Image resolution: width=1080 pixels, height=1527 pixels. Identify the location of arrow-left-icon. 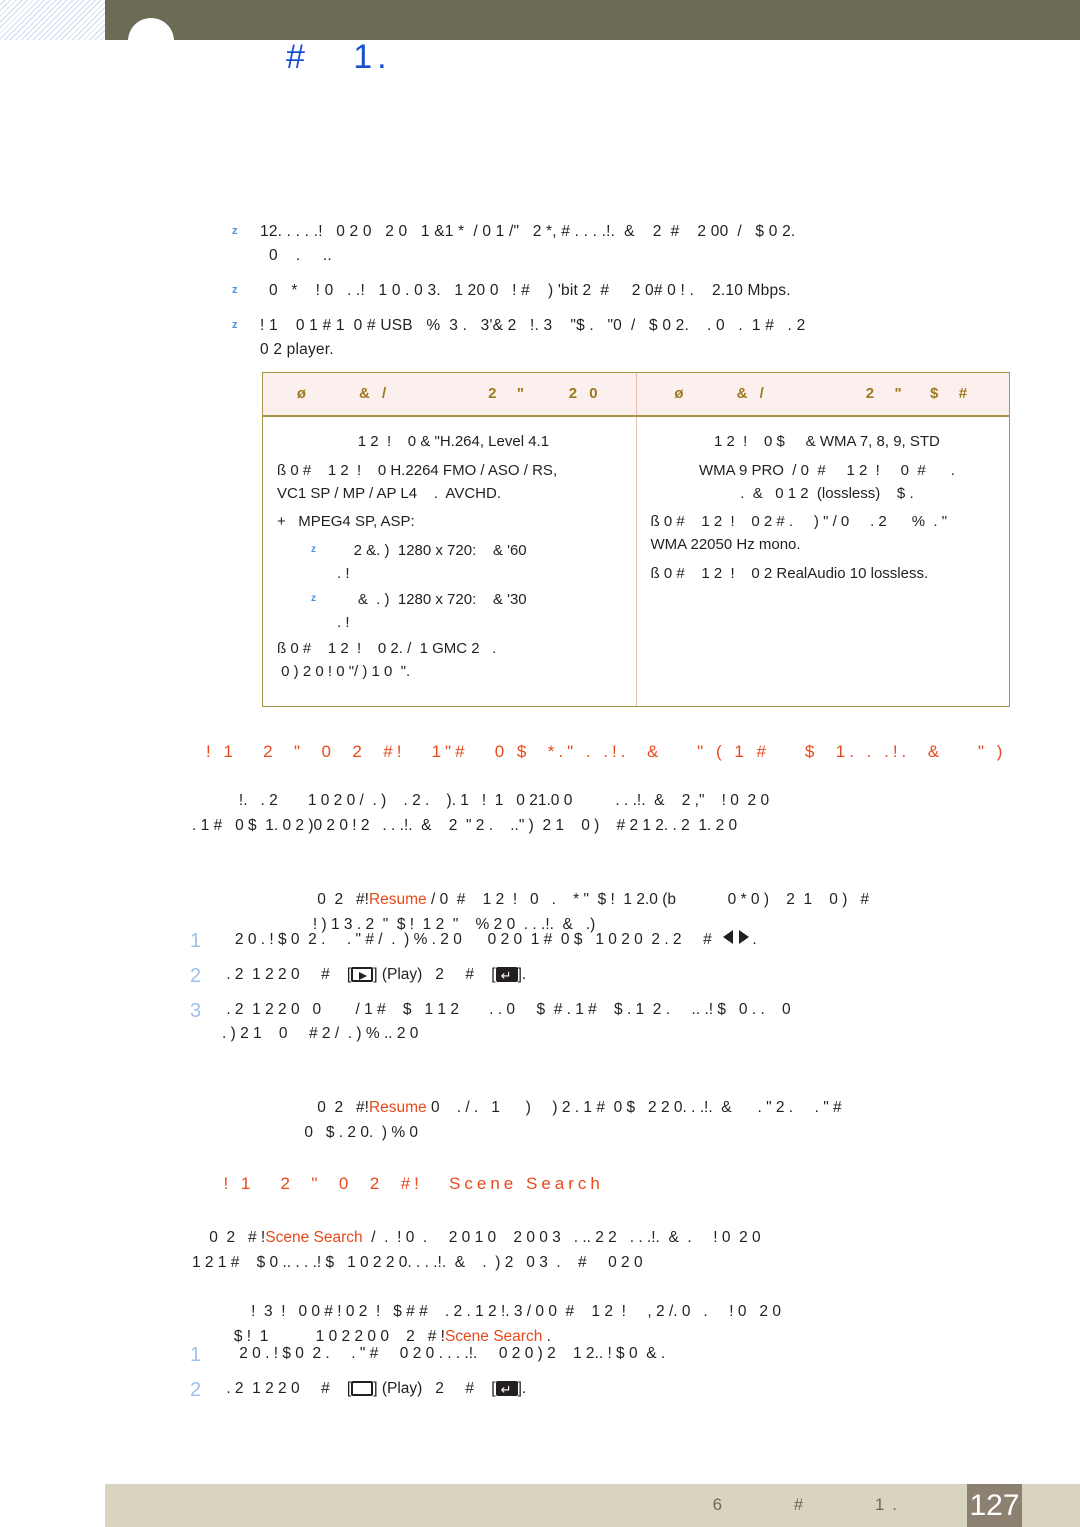
(728, 937).